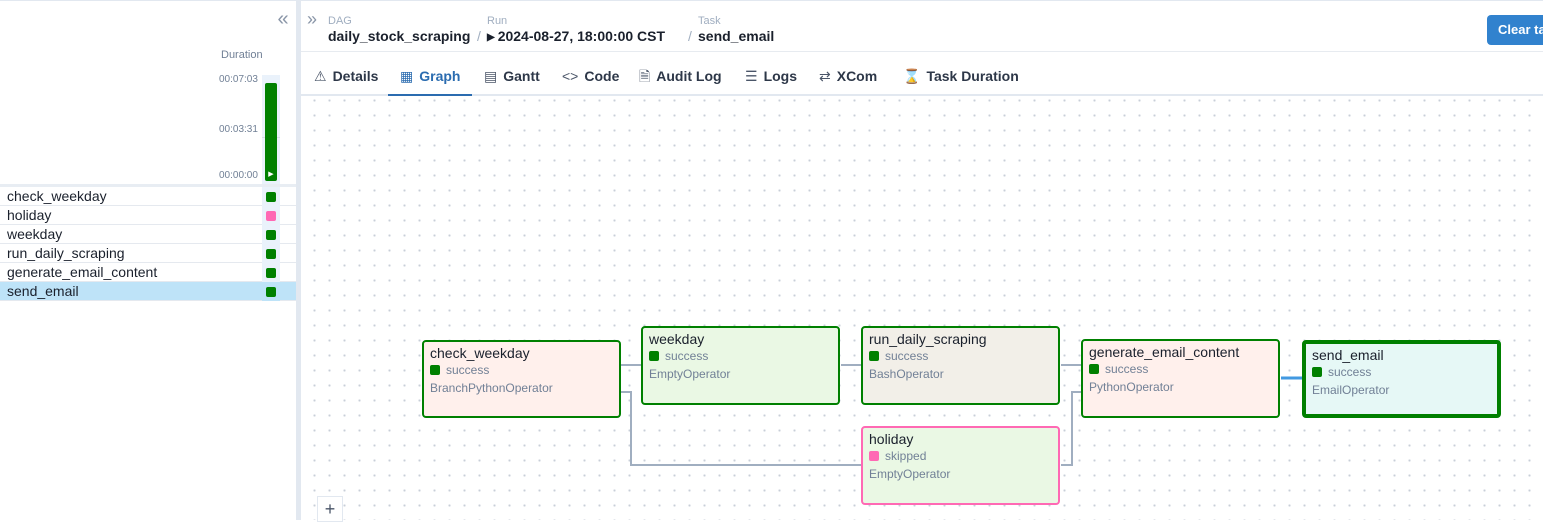 The width and height of the screenshot is (1543, 522). Describe the element at coordinates (906, 374) in the screenshot. I see `task-node-operator: BashOperator` at that location.